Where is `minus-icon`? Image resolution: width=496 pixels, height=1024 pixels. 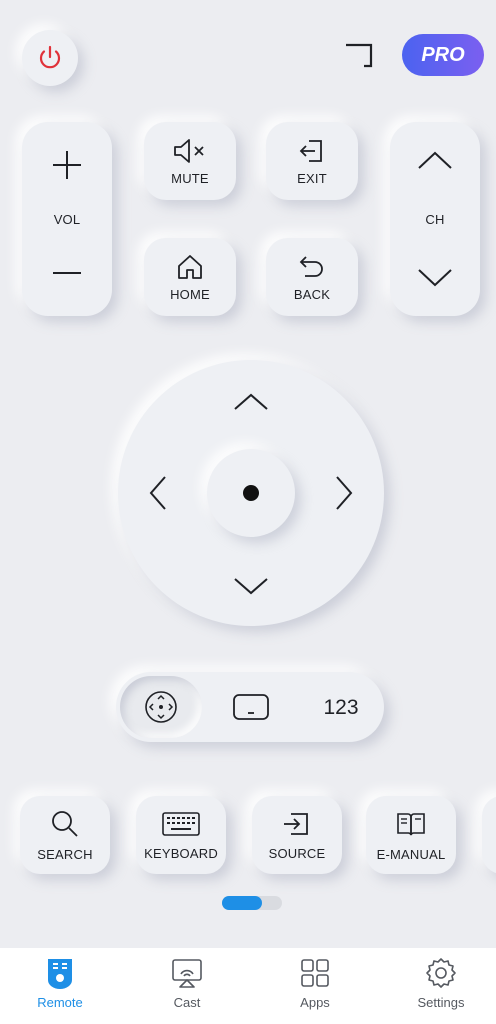
minus-icon is located at coordinates (67, 273).